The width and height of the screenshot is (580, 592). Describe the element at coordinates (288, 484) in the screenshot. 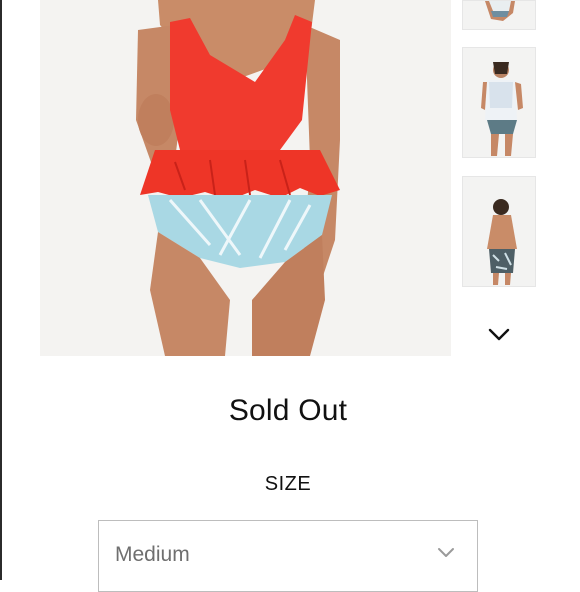

I see `size-label: SIZE` at that location.